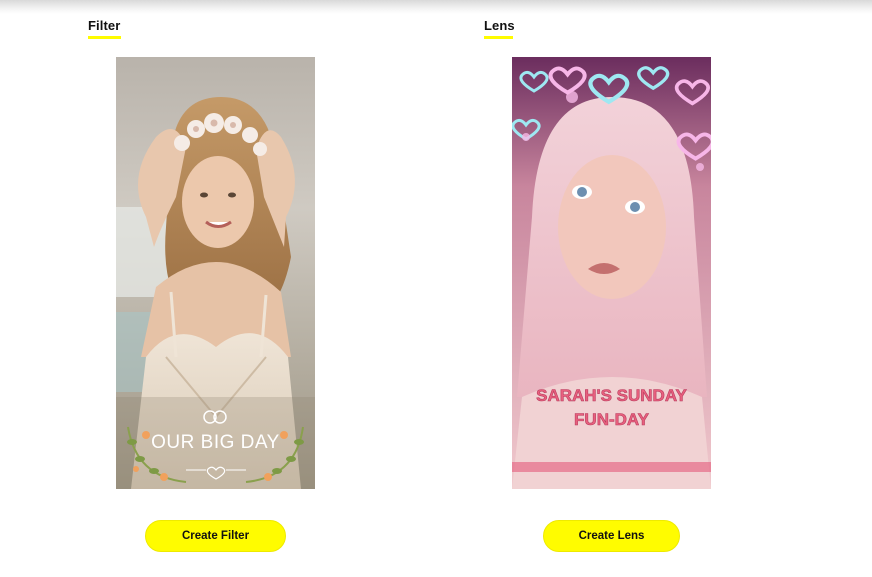 This screenshot has height=577, width=872. I want to click on lens-section-label: Lens, so click(499, 28).